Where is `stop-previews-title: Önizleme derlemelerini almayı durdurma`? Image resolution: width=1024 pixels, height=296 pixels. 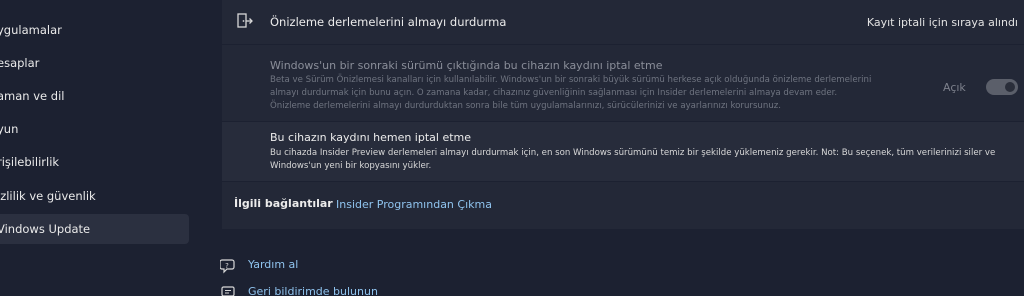 stop-previews-title: Önizleme derlemelerini almayı durdurma is located at coordinates (388, 22).